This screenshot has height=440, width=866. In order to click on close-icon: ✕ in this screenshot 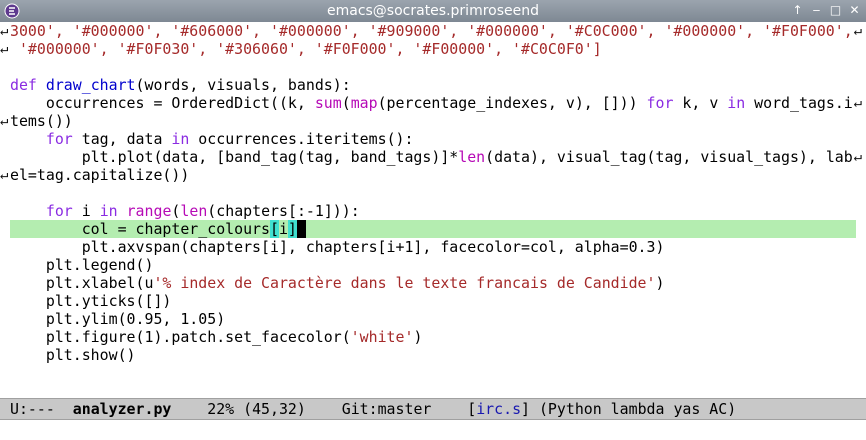, I will do `click(854, 10)`.